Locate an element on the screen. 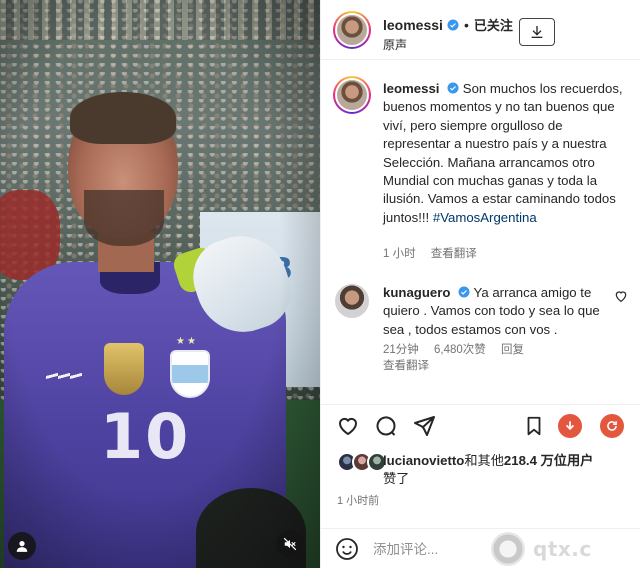 The width and height of the screenshot is (640, 568). comment-time: 21分钟 is located at coordinates (401, 350).